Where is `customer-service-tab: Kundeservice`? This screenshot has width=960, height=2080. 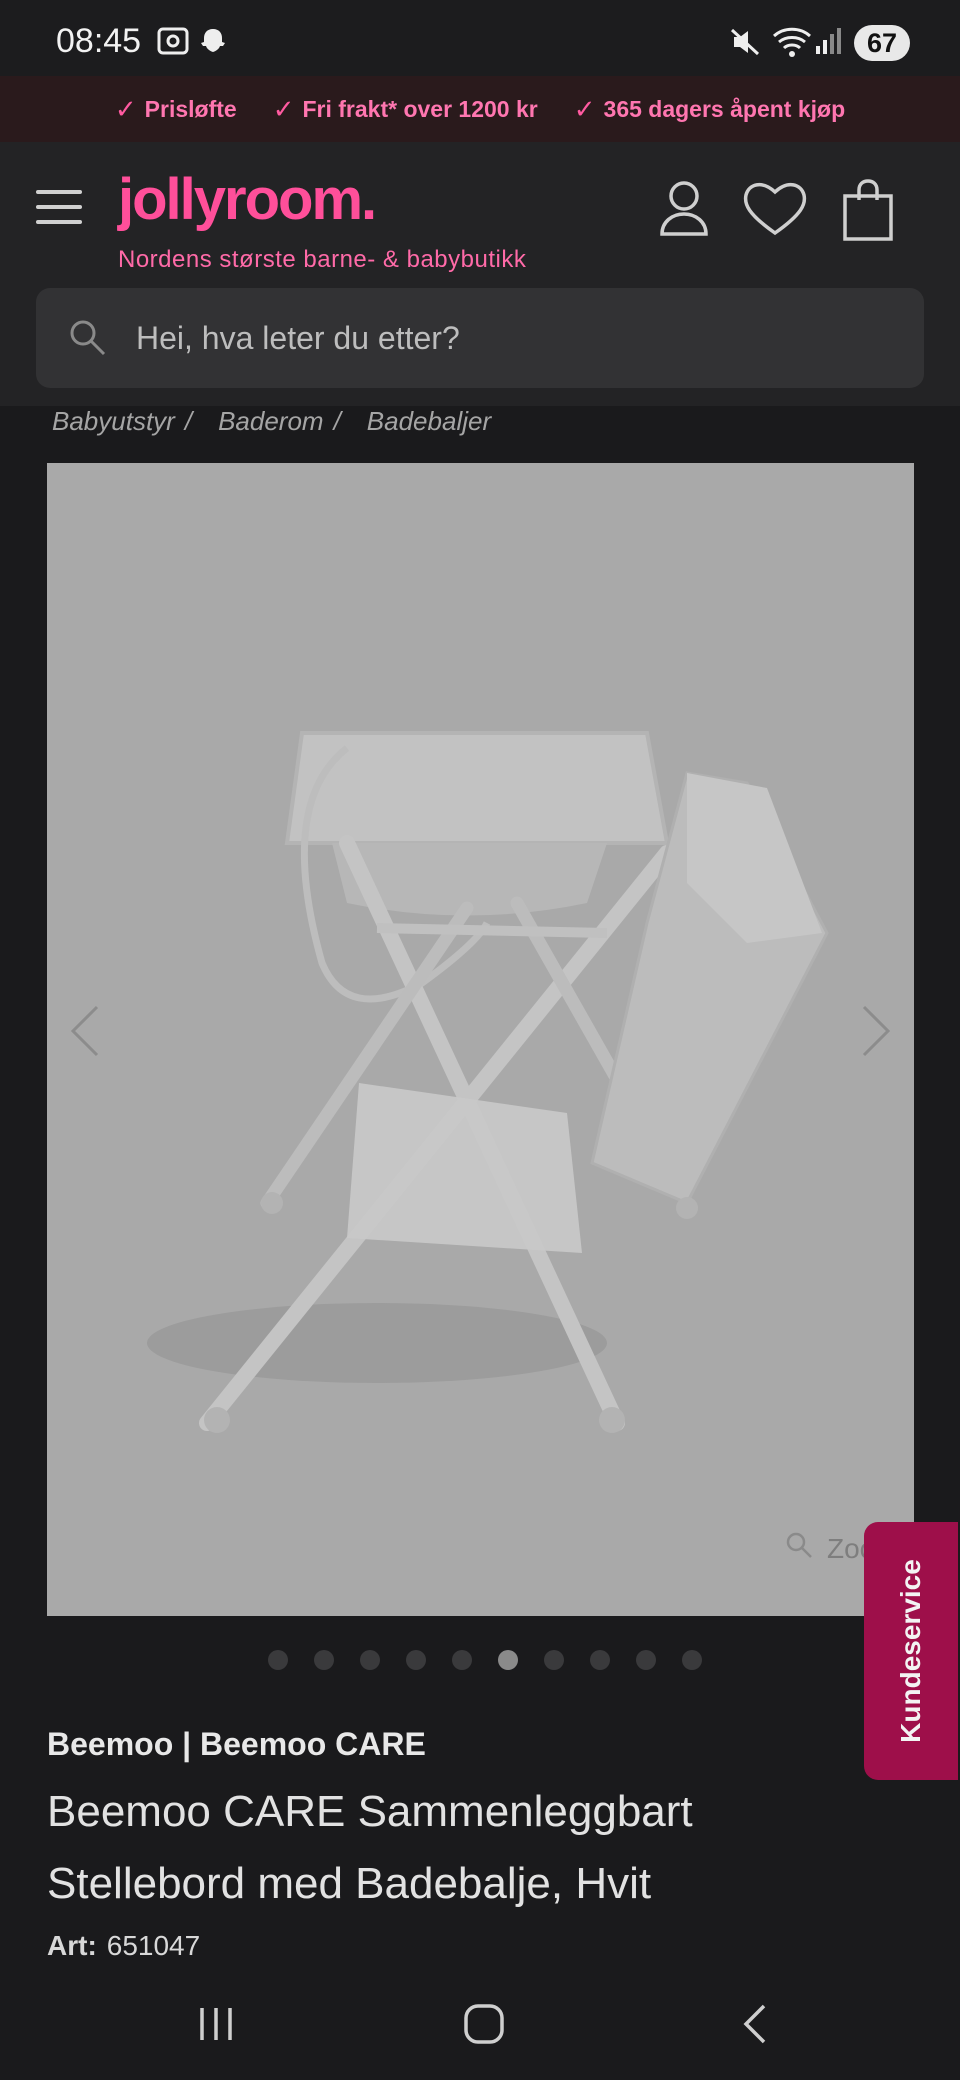 customer-service-tab: Kundeservice is located at coordinates (911, 1651).